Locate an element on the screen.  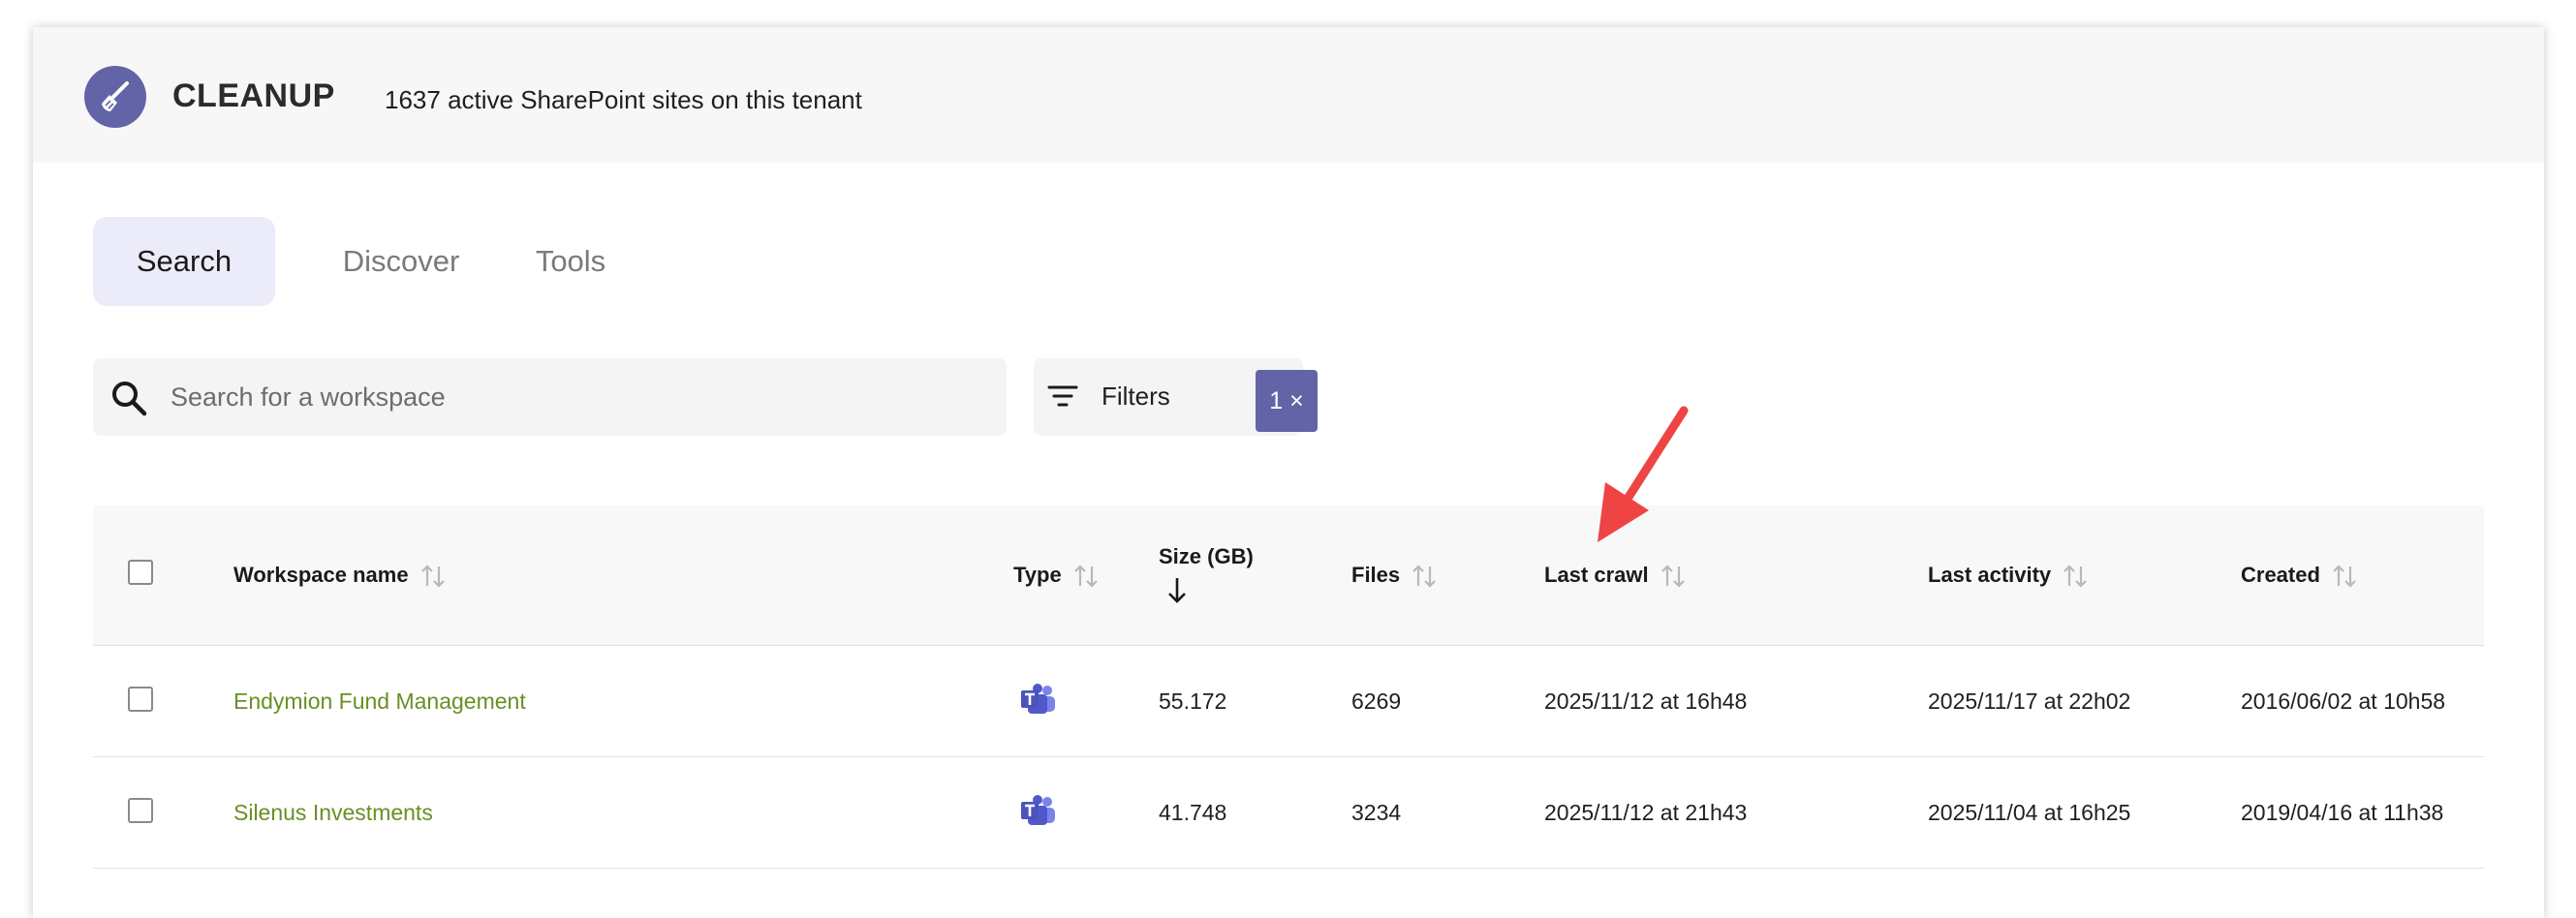
last-activity-value: 2025/11/04 at 16h25 is located at coordinates (2029, 813).